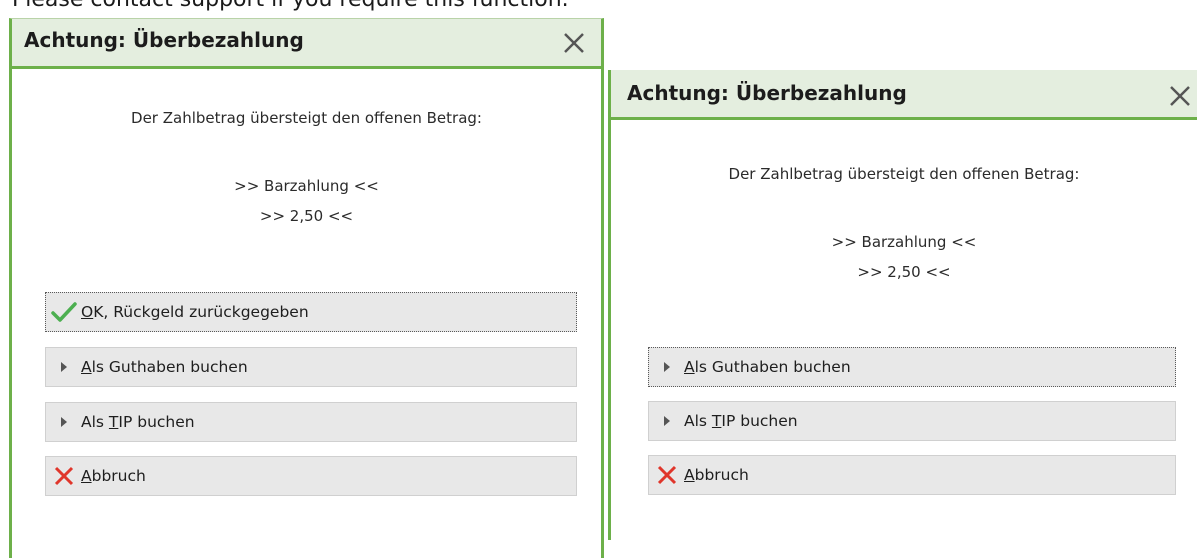  I want to click on checkmark-icon, so click(64, 312).